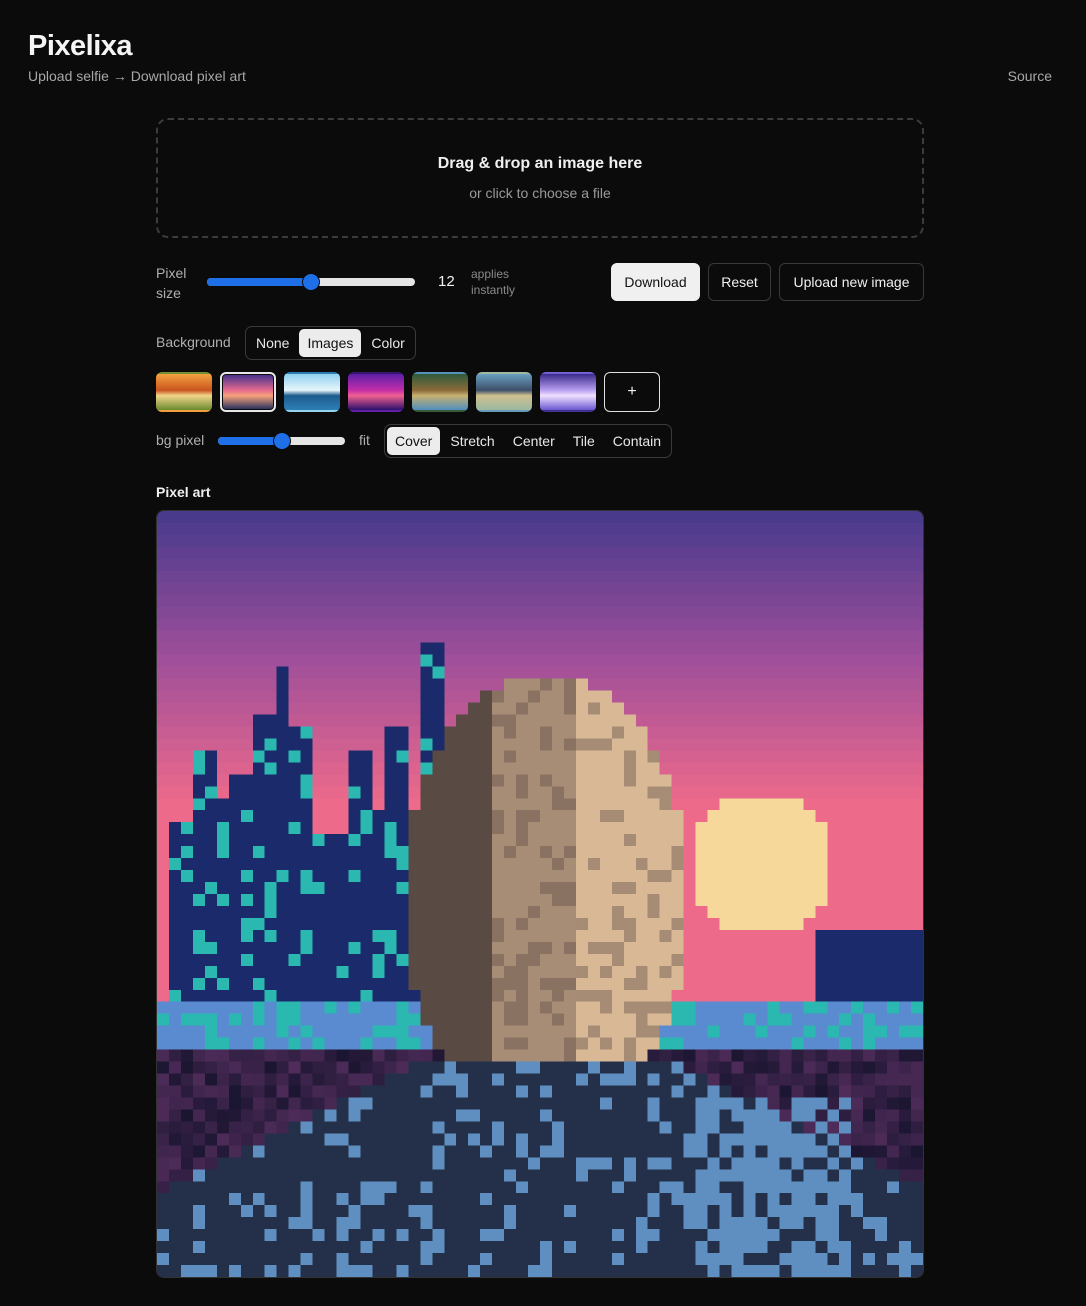  Describe the element at coordinates (540, 193) in the screenshot. I see `dropzone-subtitle: or click to choose a file` at that location.